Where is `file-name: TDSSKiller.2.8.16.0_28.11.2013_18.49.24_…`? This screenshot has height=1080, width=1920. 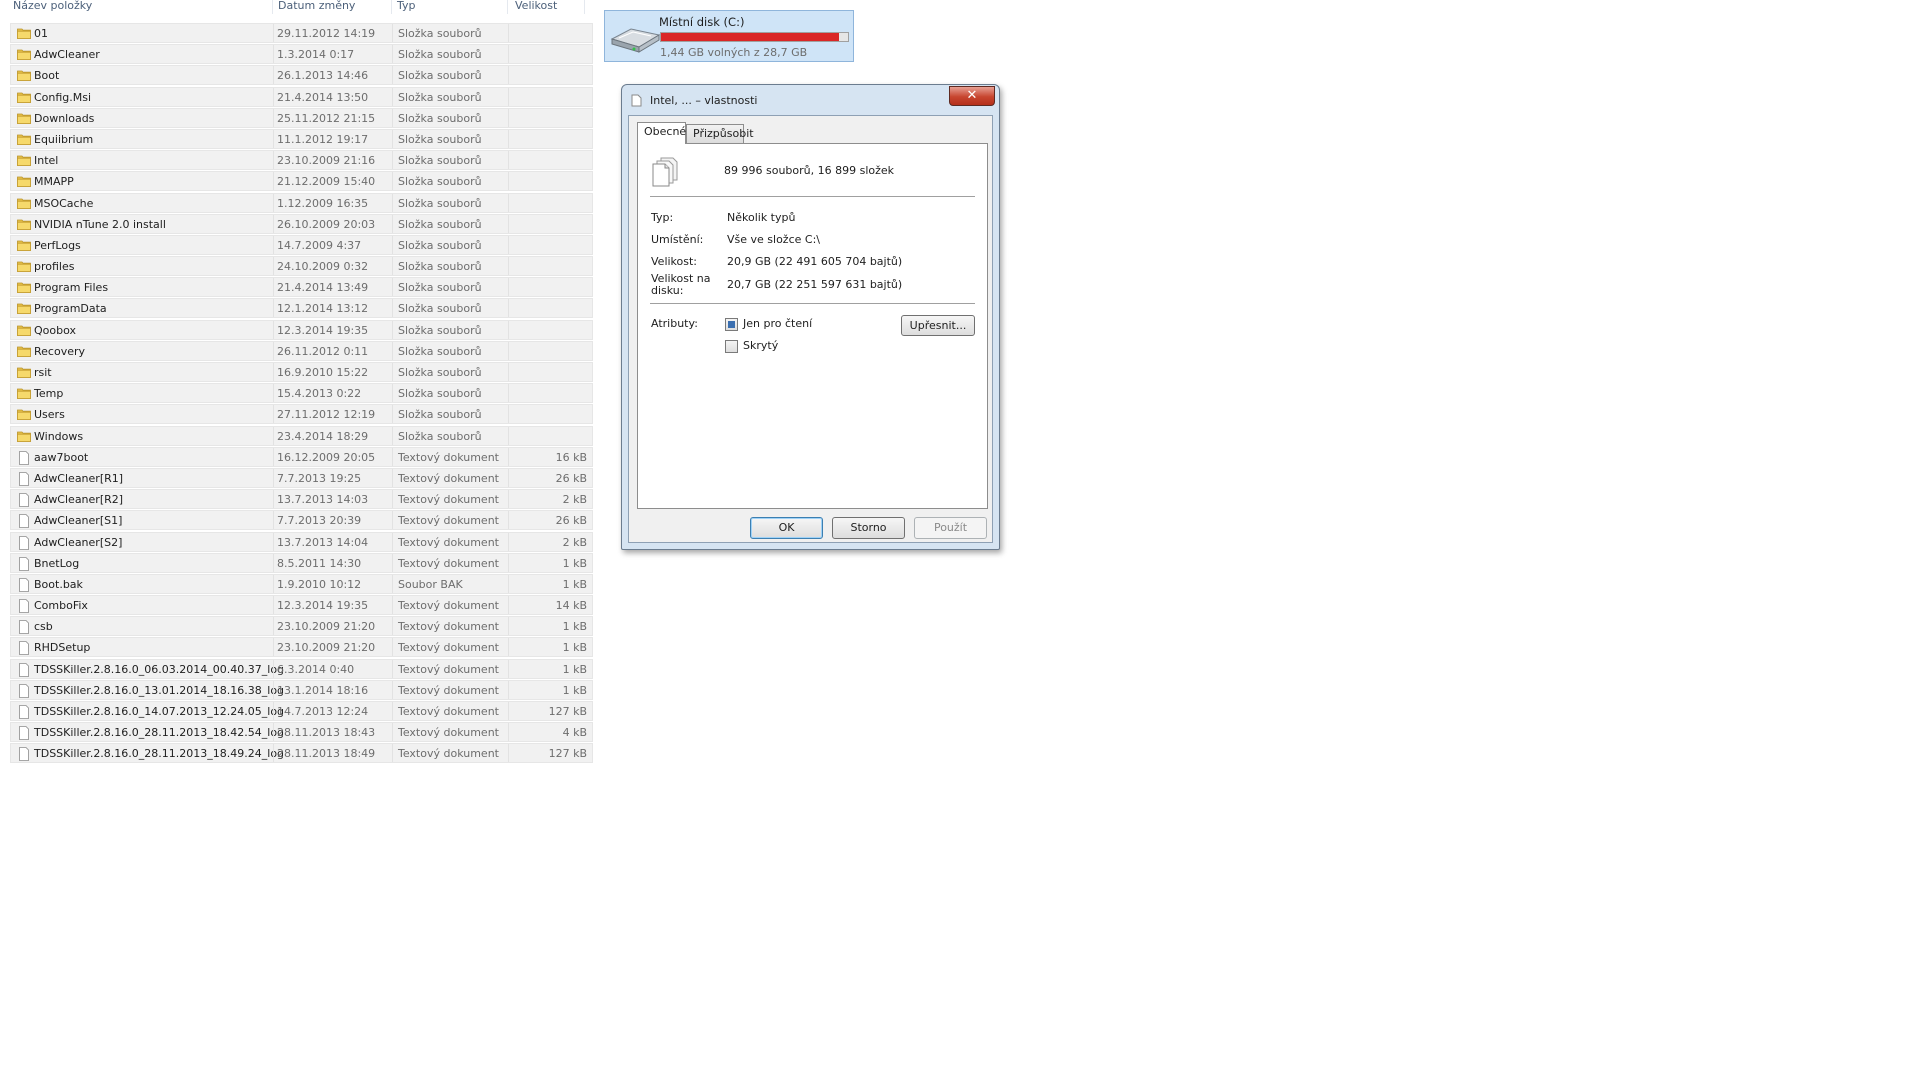
file-name: TDSSKiller.2.8.16.0_28.11.2013_18.49.24_… is located at coordinates (159, 754).